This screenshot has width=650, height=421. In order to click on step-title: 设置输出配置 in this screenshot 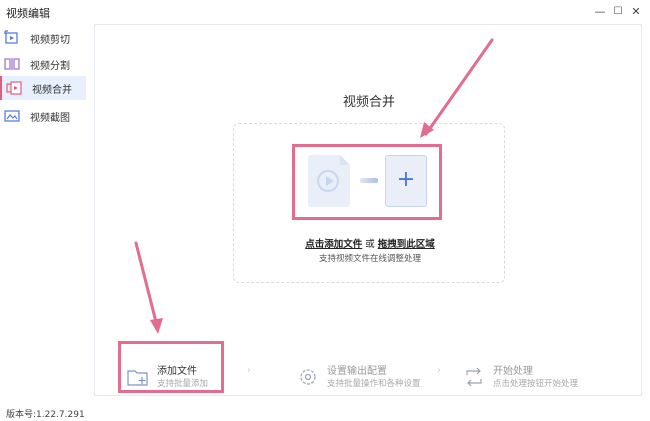, I will do `click(357, 371)`.